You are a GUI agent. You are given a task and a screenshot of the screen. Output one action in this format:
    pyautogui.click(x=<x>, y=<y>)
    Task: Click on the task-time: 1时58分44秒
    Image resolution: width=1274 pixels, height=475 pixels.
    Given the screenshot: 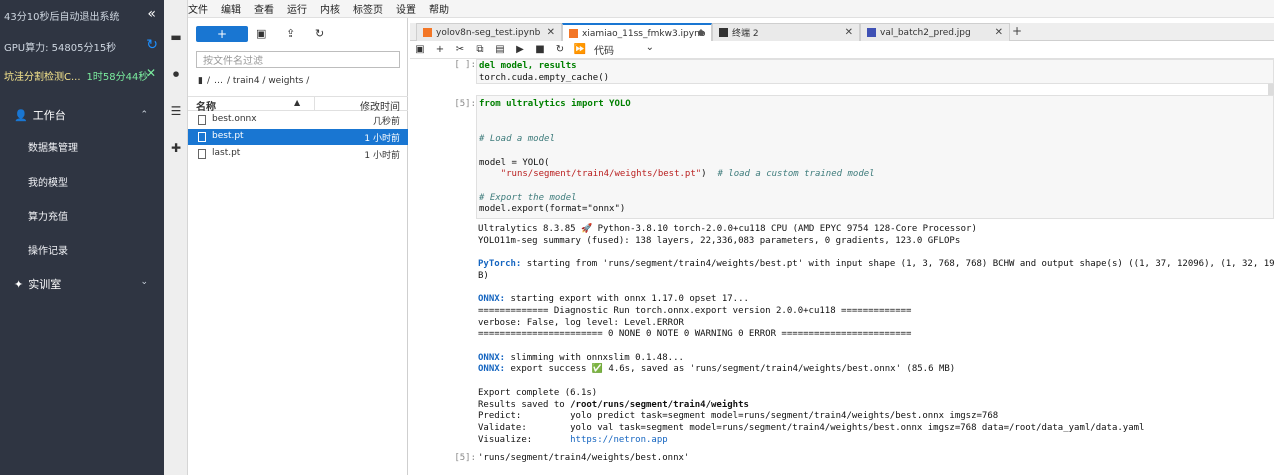 What is the action you would take?
    pyautogui.click(x=117, y=77)
    